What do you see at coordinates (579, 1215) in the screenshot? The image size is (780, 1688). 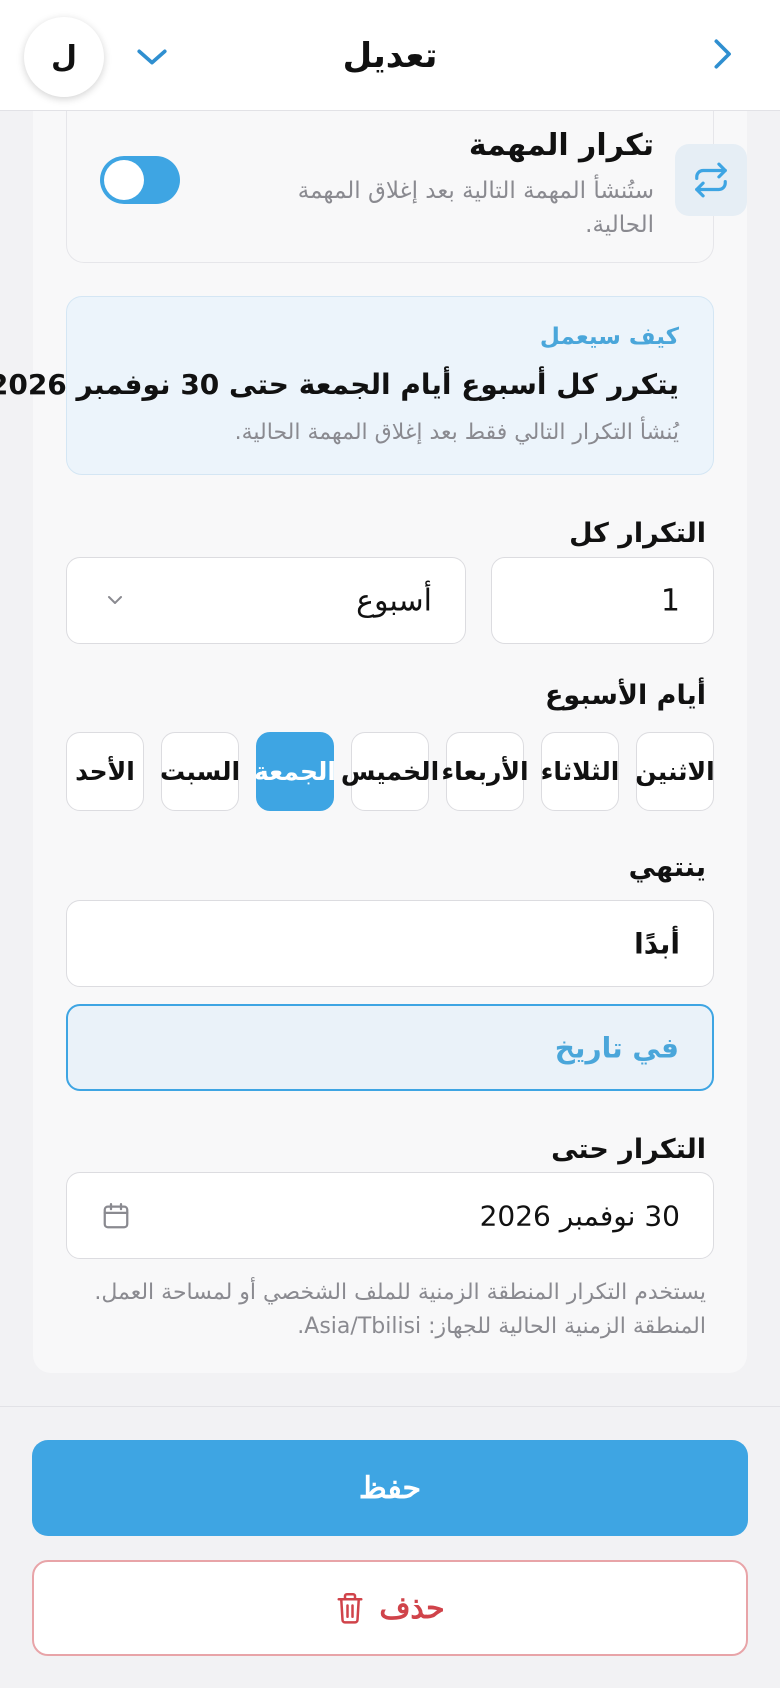 I see `repeat-until-date-value: 30 نوفمبر 2026` at bounding box center [579, 1215].